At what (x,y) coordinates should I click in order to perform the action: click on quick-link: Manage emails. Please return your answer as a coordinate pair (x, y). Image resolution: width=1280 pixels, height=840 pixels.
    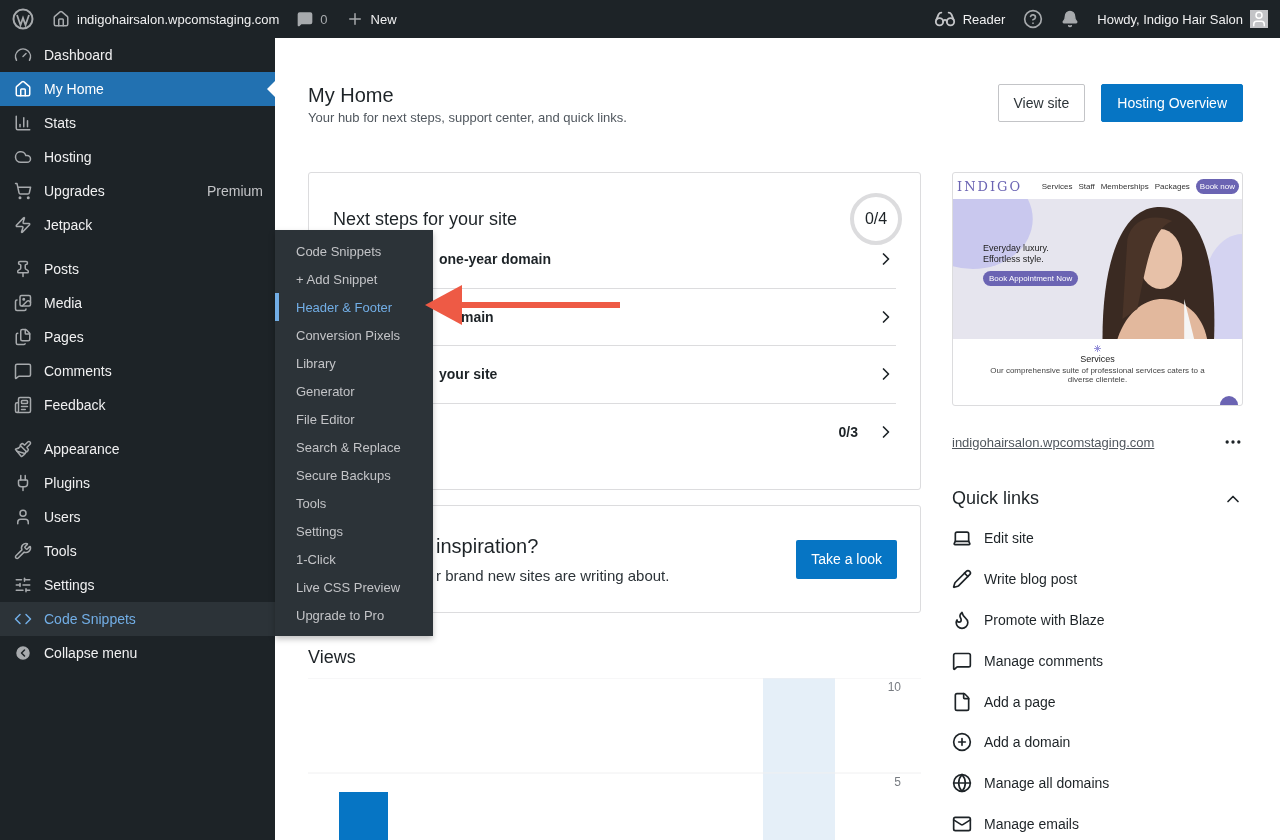
    Looking at the image, I should click on (1097, 821).